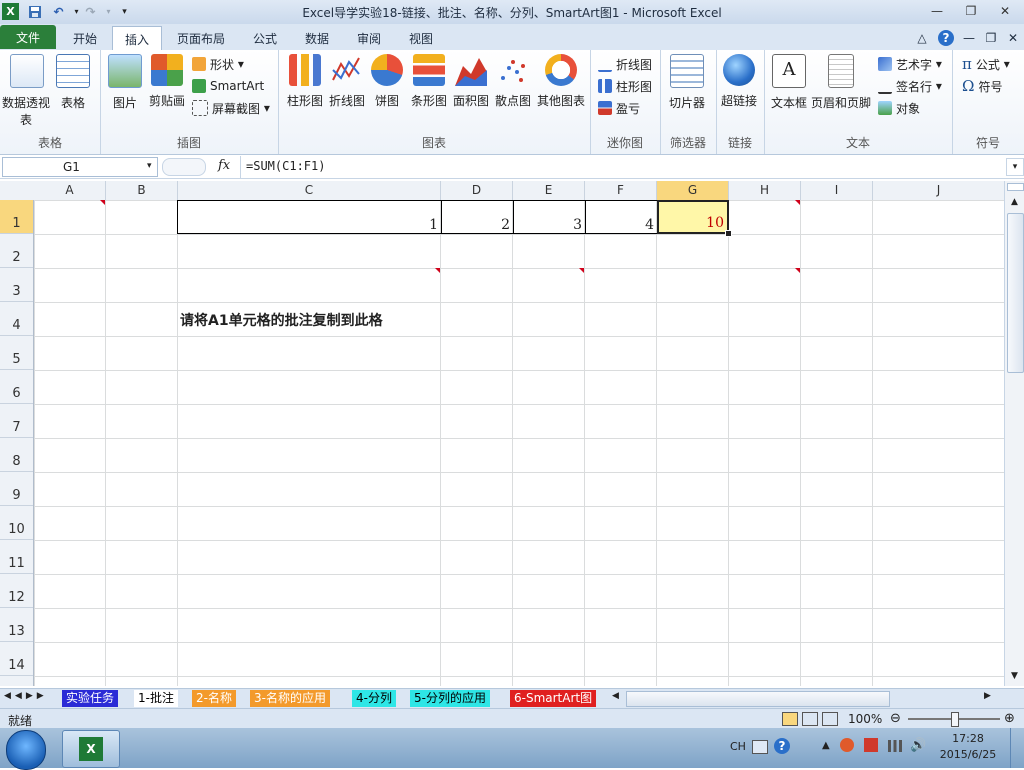 Image resolution: width=1024 pixels, height=770 pixels. What do you see at coordinates (899, 108) in the screenshot?
I see `object-button: 对象` at bounding box center [899, 108].